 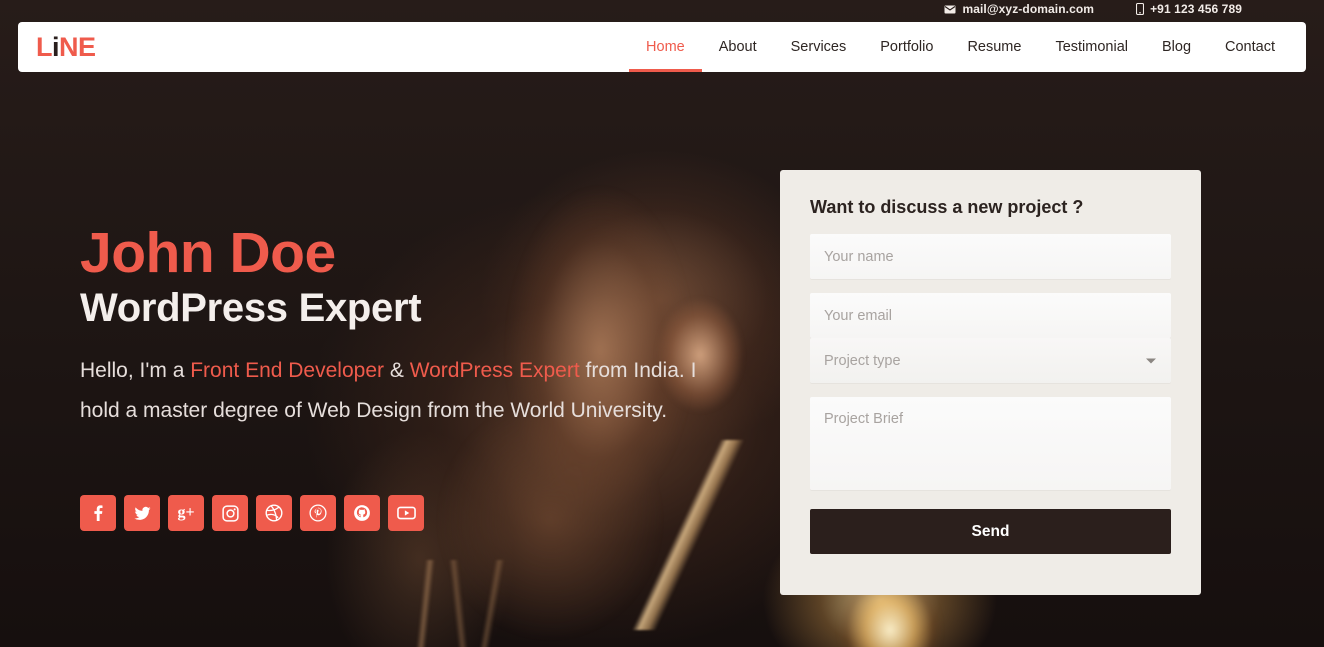 I want to click on project-brief-textarea, so click(x=990, y=443).